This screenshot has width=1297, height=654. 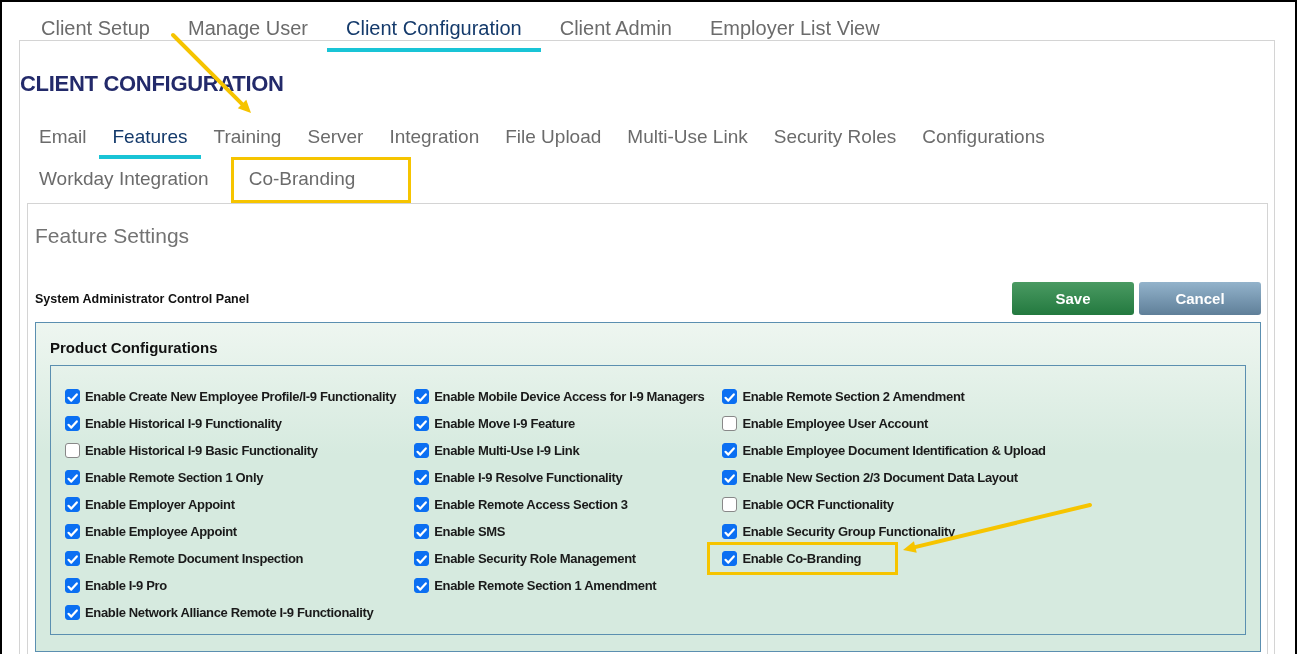 What do you see at coordinates (434, 33) in the screenshot?
I see `top-tab: Client Configuration` at bounding box center [434, 33].